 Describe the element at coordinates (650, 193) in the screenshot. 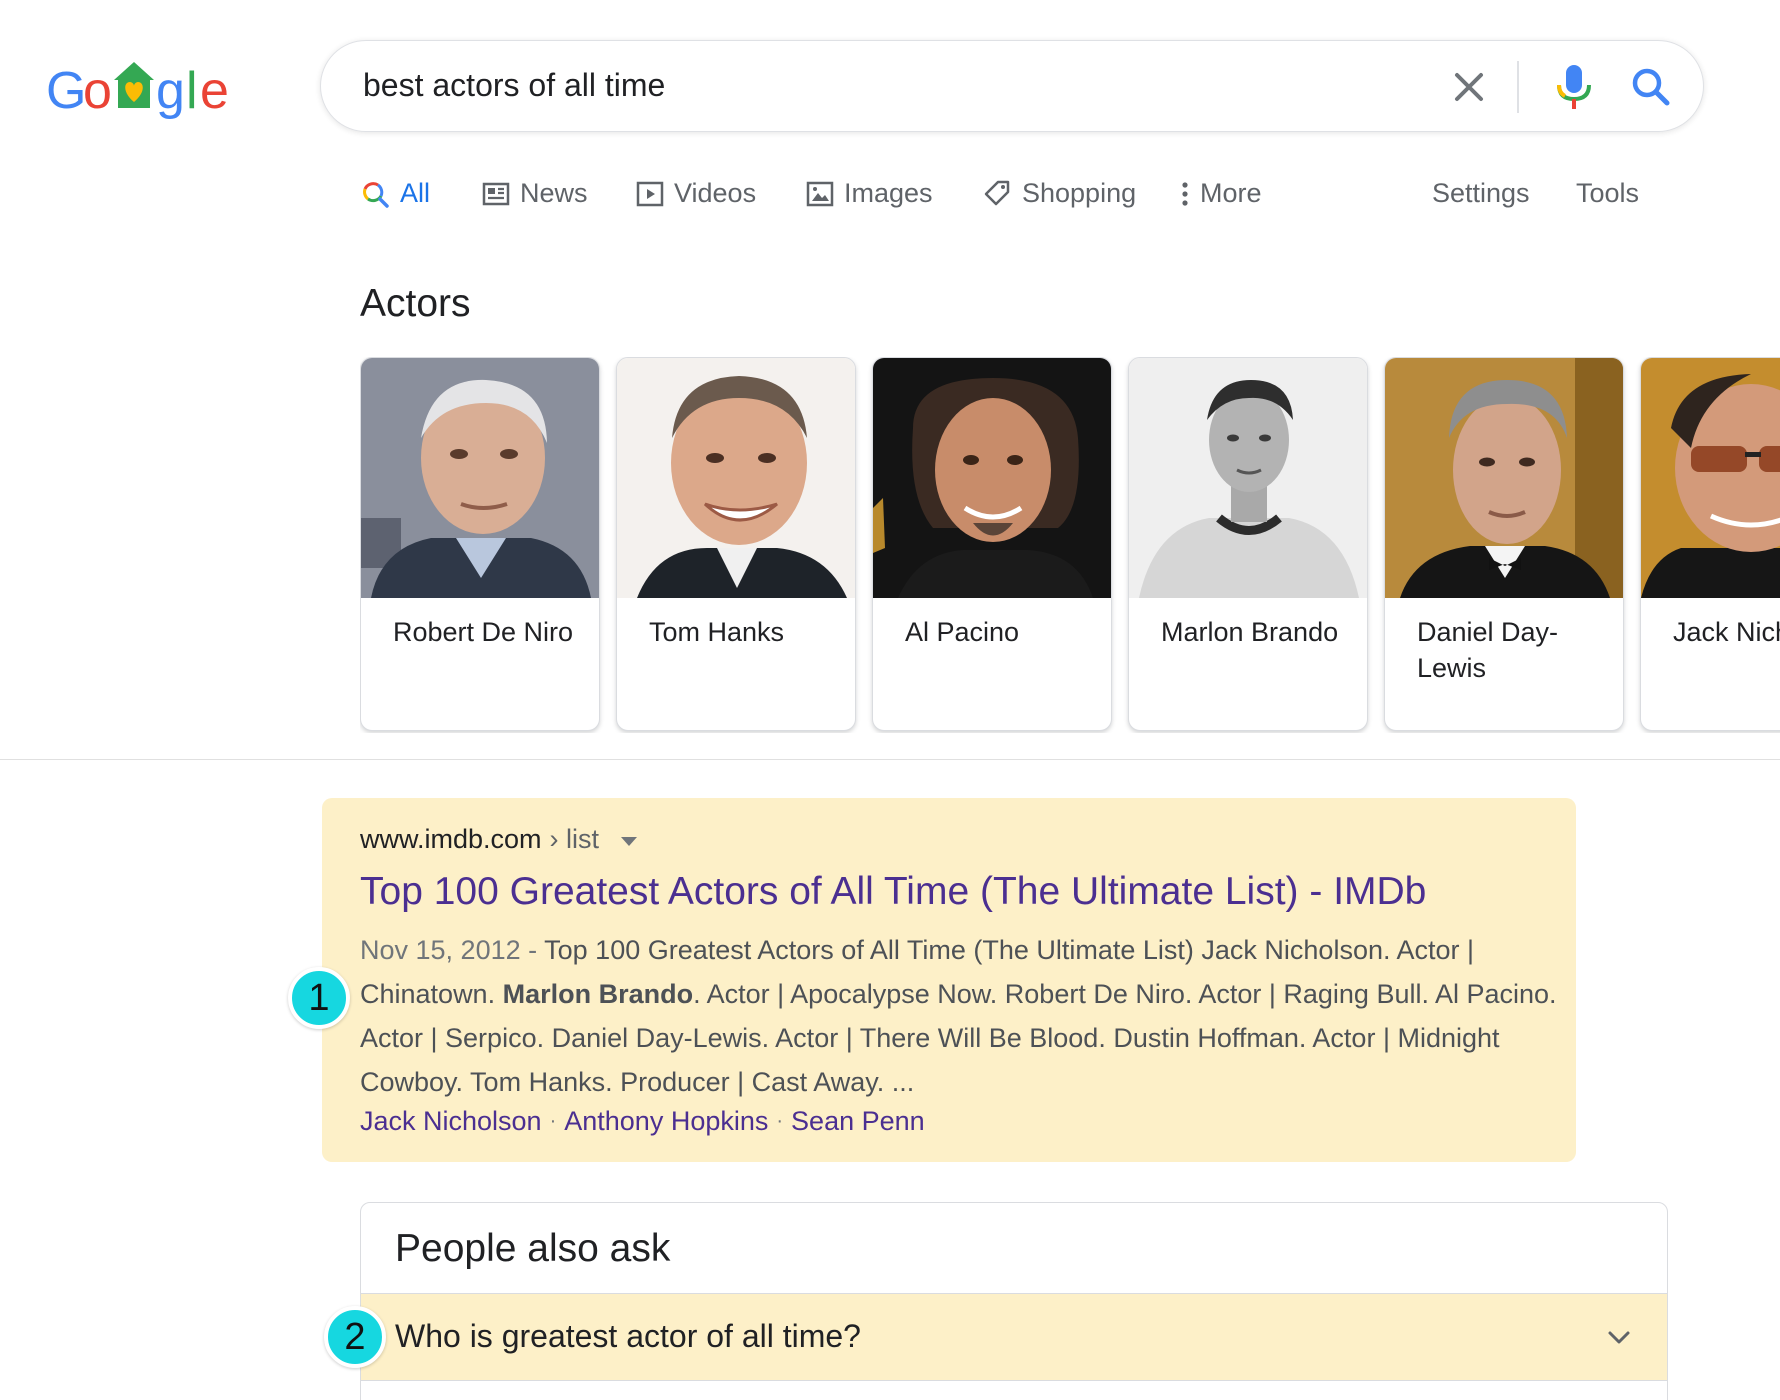

I see `video-icon` at that location.